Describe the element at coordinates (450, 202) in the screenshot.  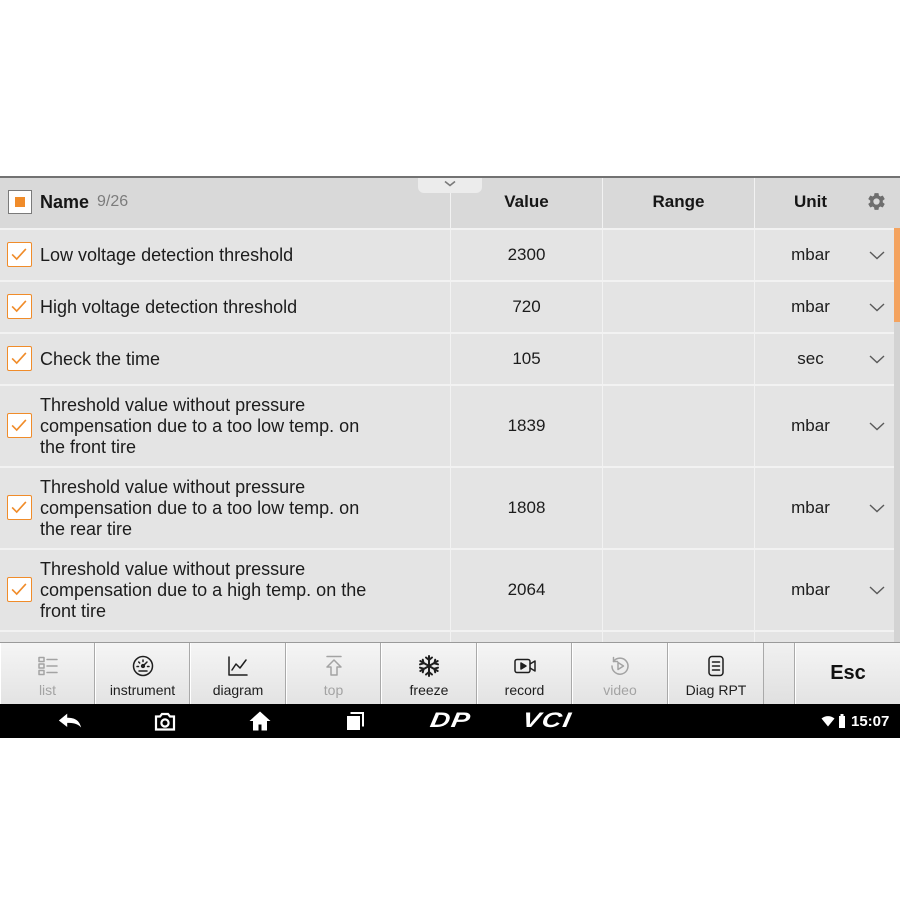
I see `table-header: Name 9/26 Value Range Unit` at that location.